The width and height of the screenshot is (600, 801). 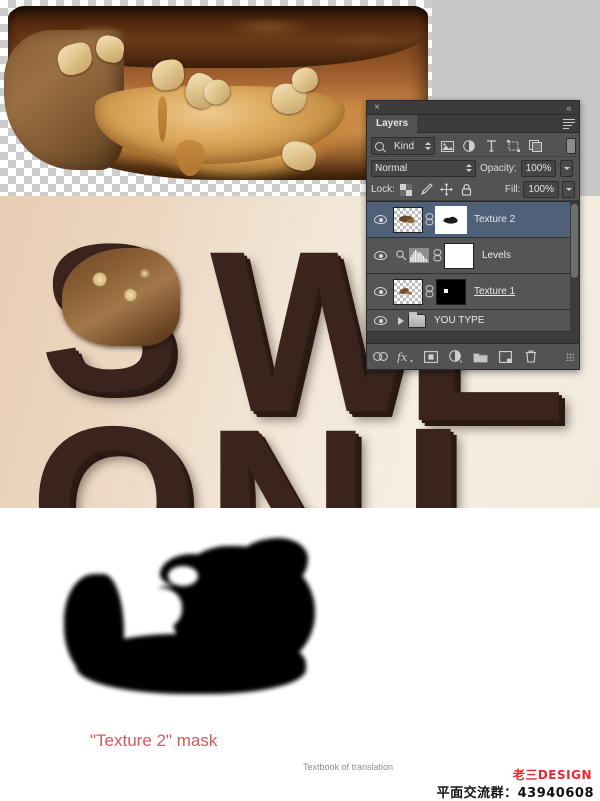 What do you see at coordinates (379, 146) in the screenshot?
I see `search-icon` at bounding box center [379, 146].